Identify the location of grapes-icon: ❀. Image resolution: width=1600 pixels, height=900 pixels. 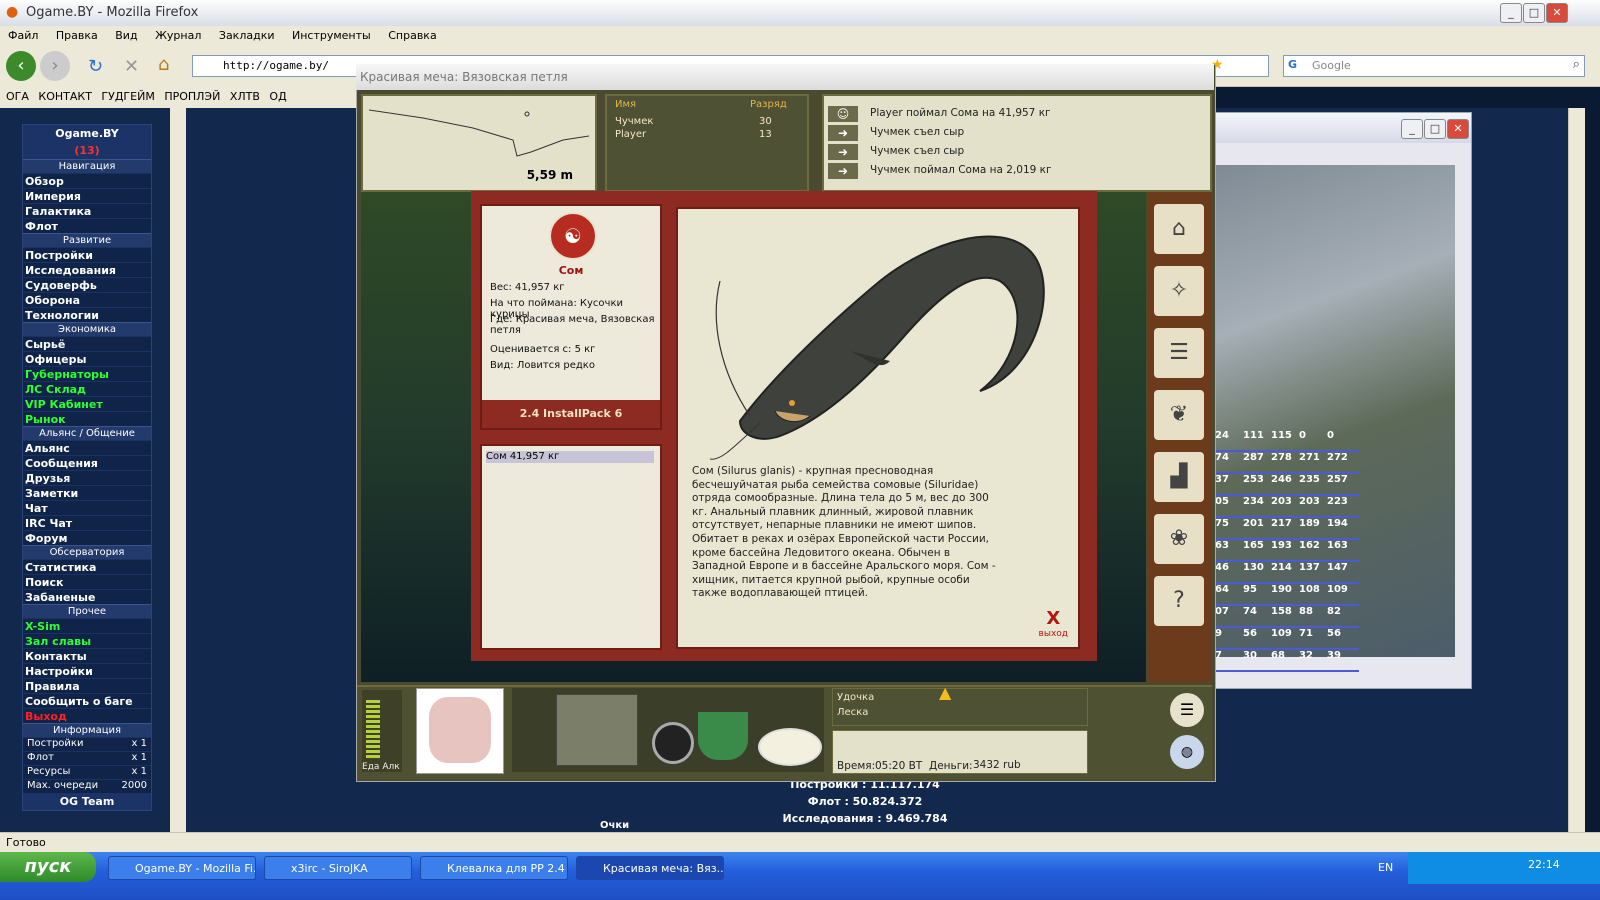
(1179, 539).